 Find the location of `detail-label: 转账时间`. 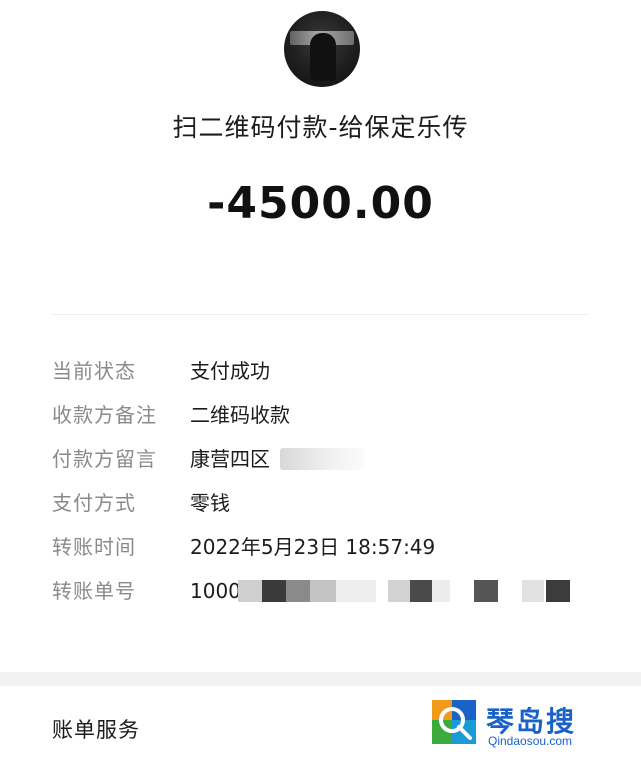

detail-label: 转账时间 is located at coordinates (94, 547).